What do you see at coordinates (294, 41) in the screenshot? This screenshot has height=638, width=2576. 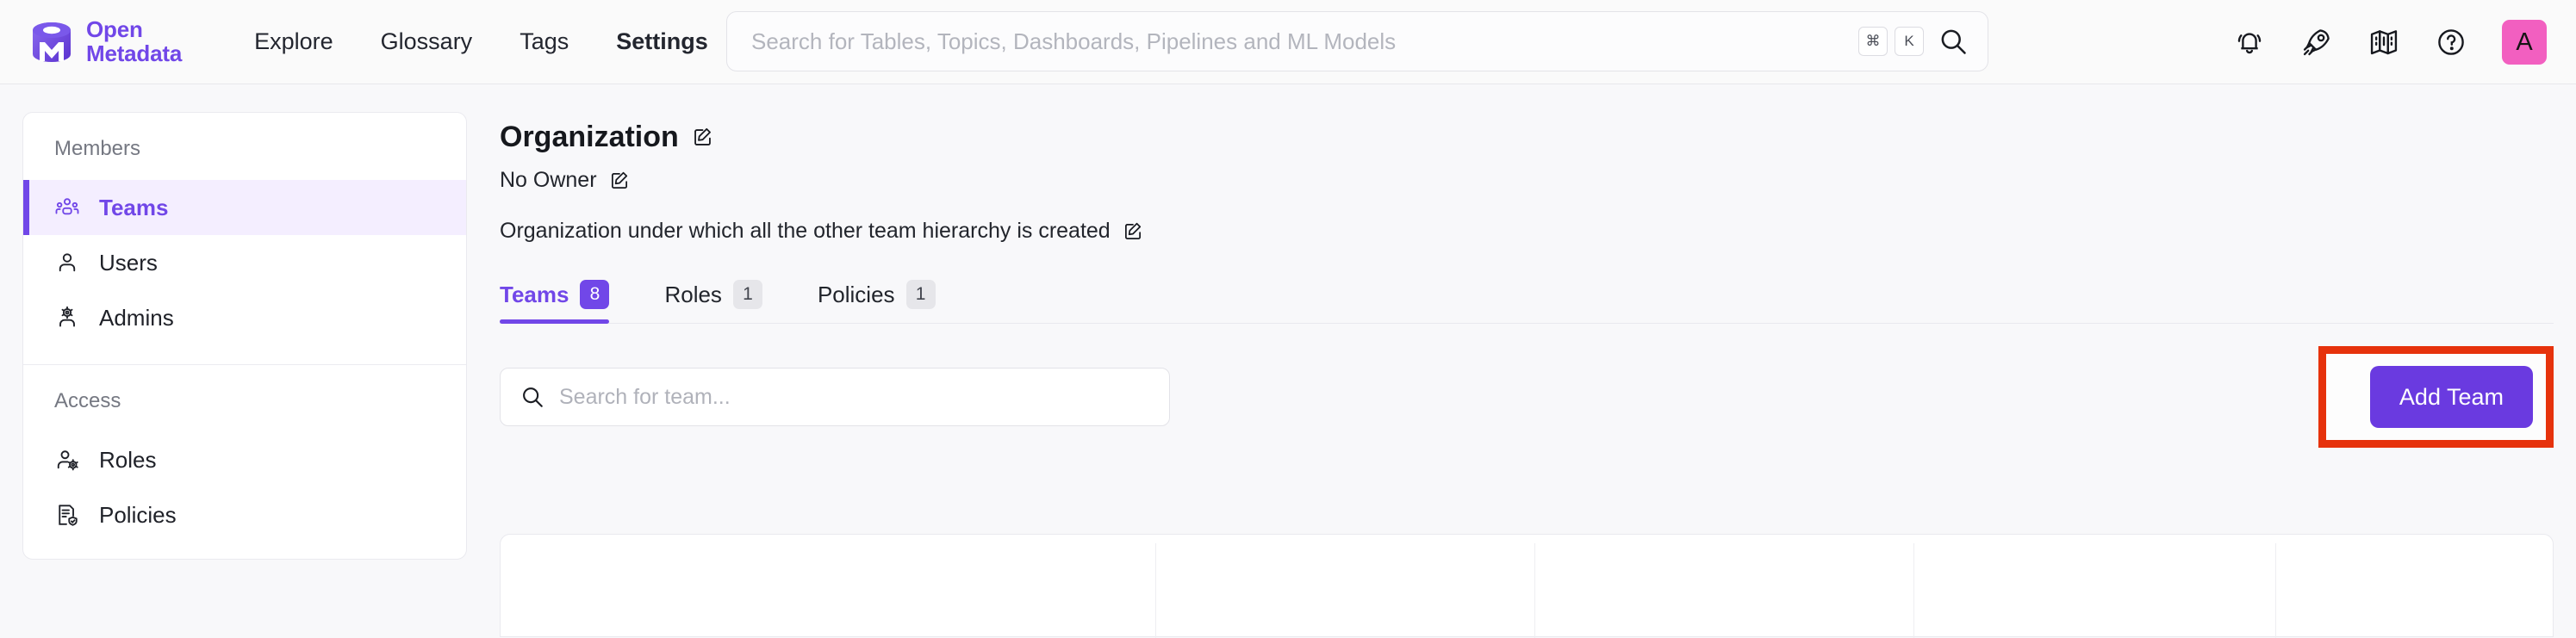 I see `nav-explore: Explore` at bounding box center [294, 41].